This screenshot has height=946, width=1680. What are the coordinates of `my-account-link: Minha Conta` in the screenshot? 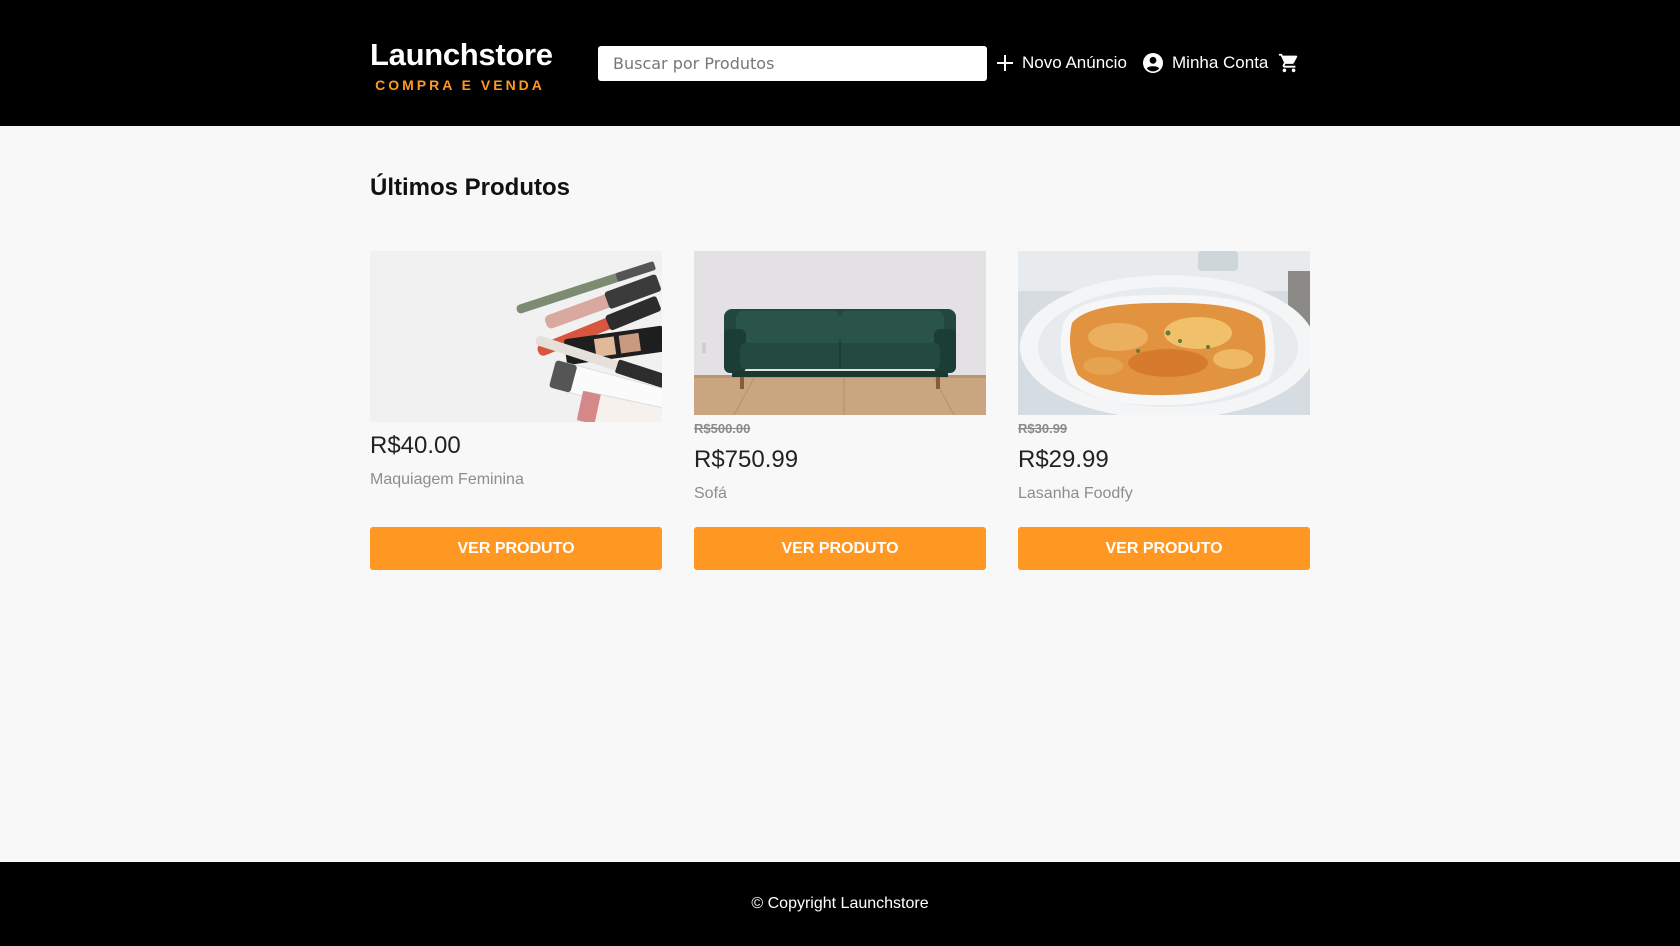 It's located at (1205, 63).